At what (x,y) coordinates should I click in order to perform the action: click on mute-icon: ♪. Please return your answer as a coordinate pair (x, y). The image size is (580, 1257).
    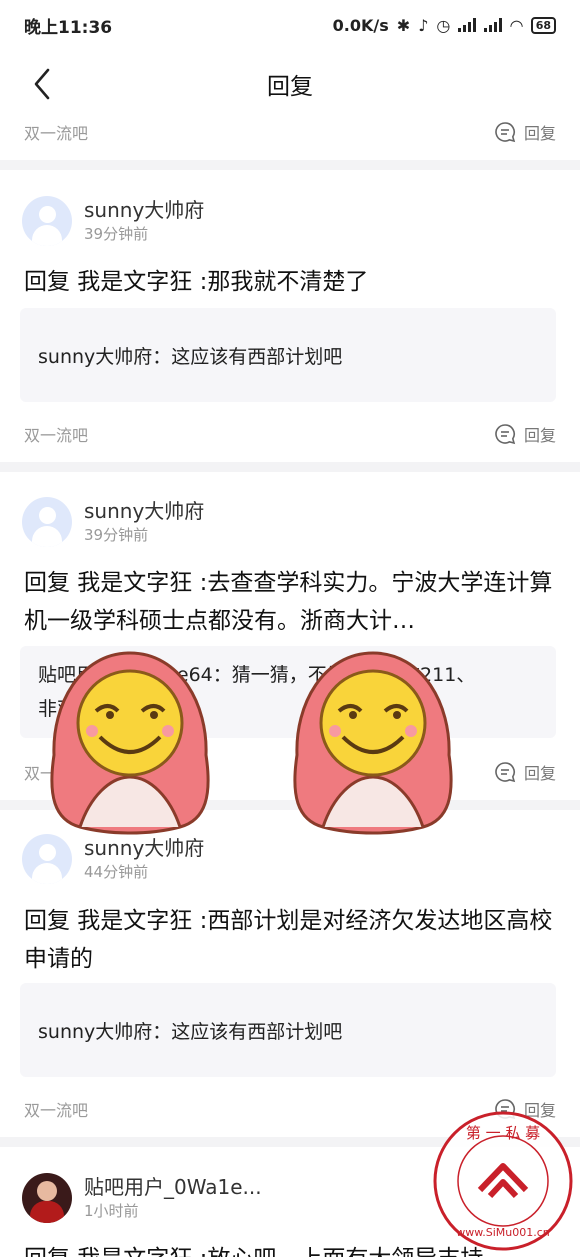
    Looking at the image, I should click on (423, 25).